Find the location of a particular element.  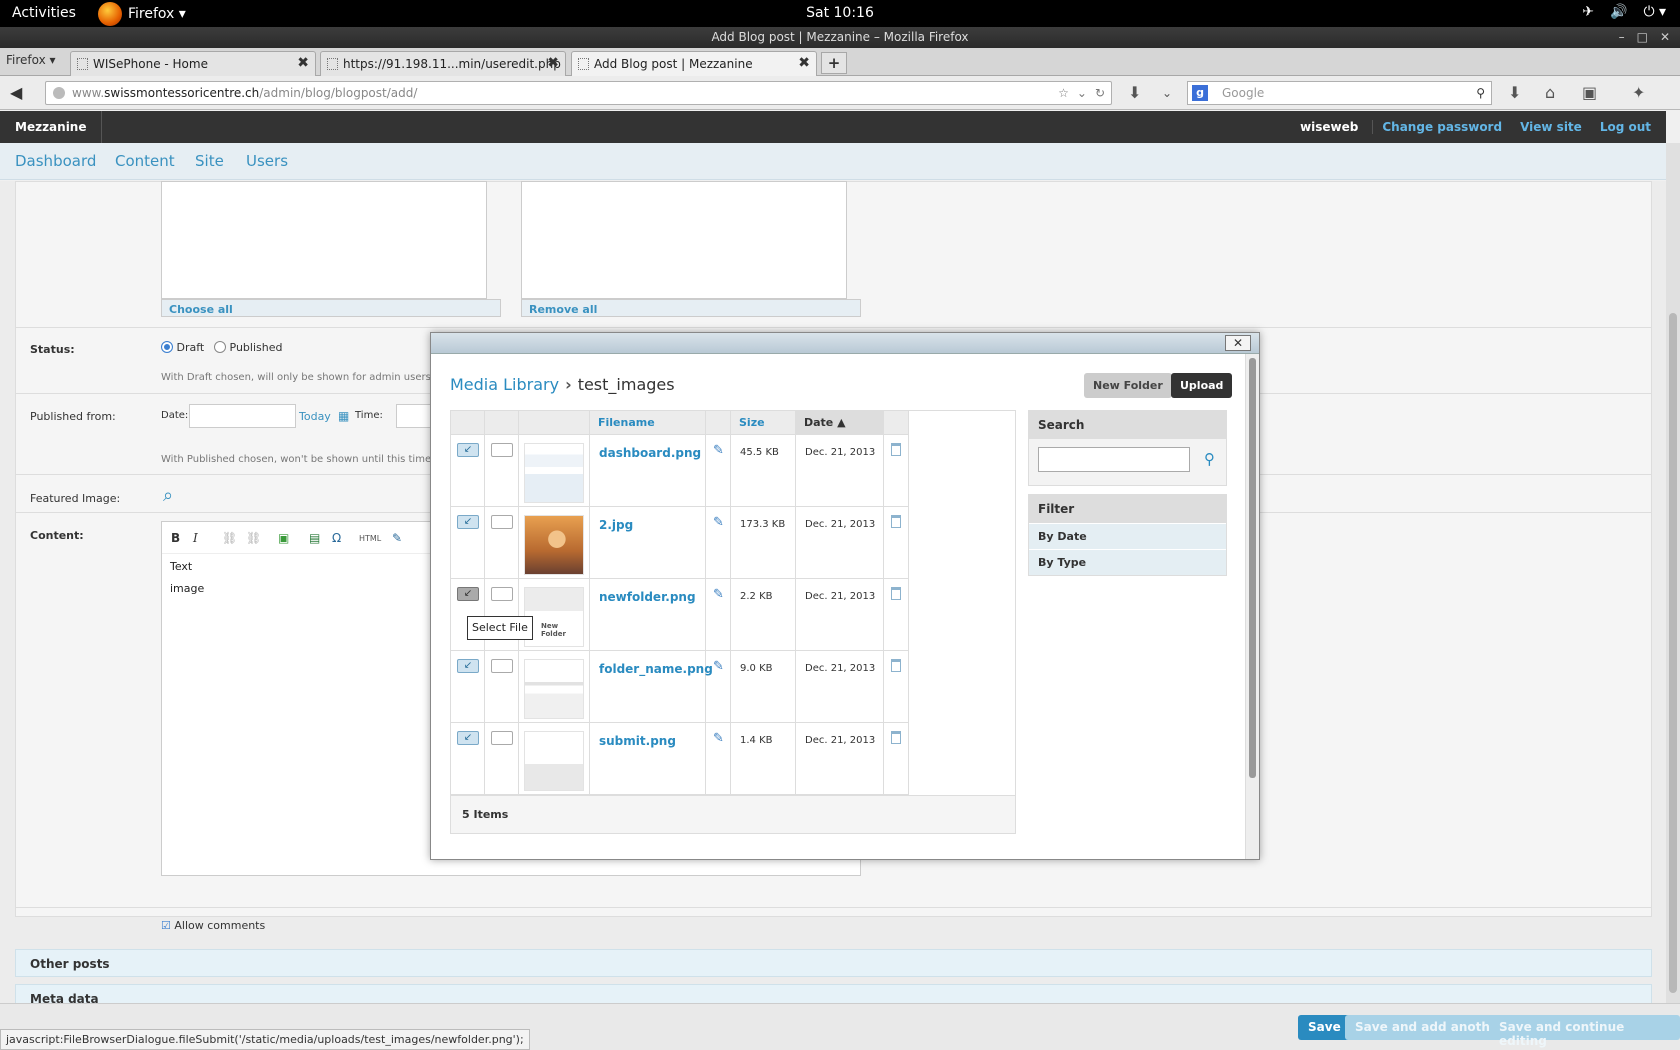

dialog-scrollbar-thumb is located at coordinates (1252, 568).